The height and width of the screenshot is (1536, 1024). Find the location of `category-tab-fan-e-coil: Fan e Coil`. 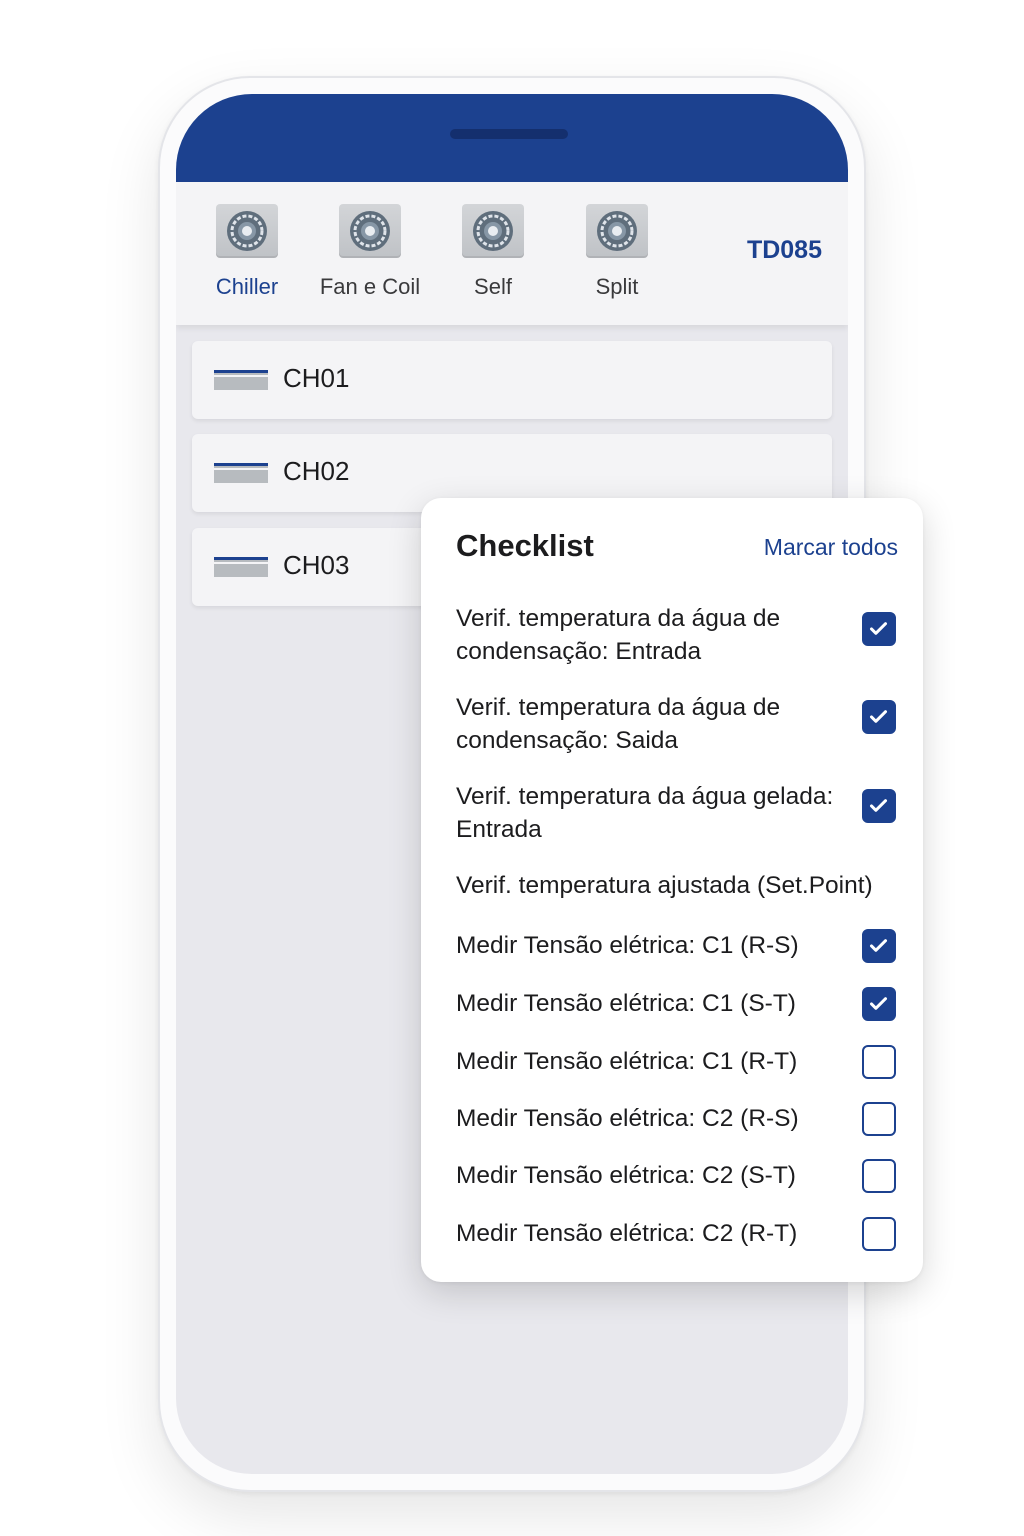

category-tab-fan-e-coil: Fan e Coil is located at coordinates (370, 252).